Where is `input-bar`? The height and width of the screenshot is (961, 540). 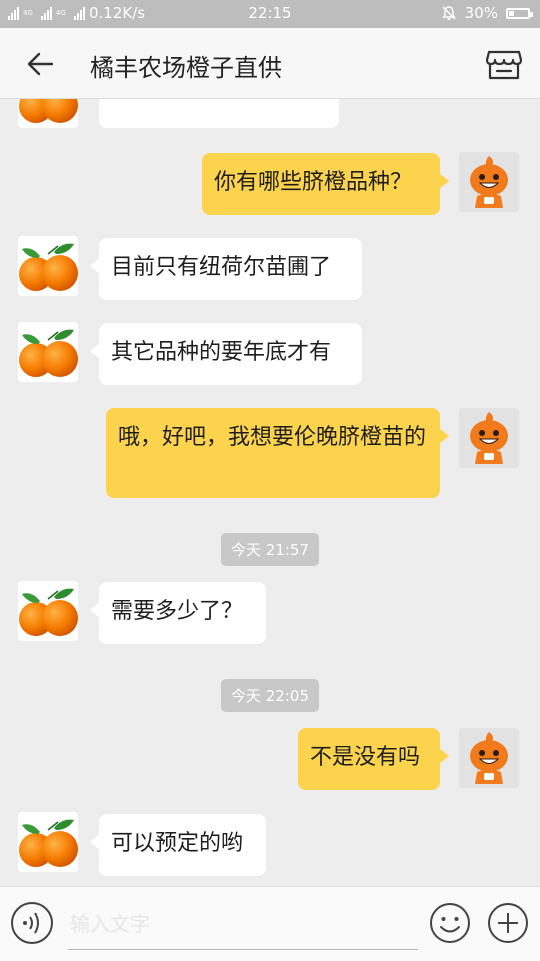
input-bar is located at coordinates (270, 923).